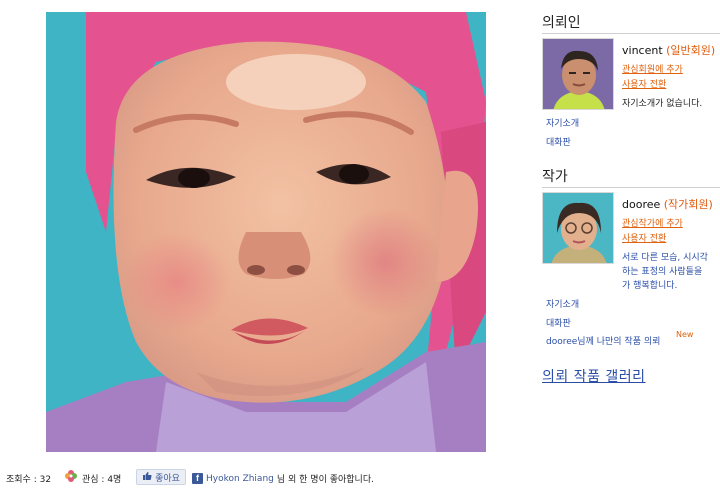 This screenshot has height=496, width=720. Describe the element at coordinates (562, 122) in the screenshot. I see `requester-profile-link: 자기소개` at that location.